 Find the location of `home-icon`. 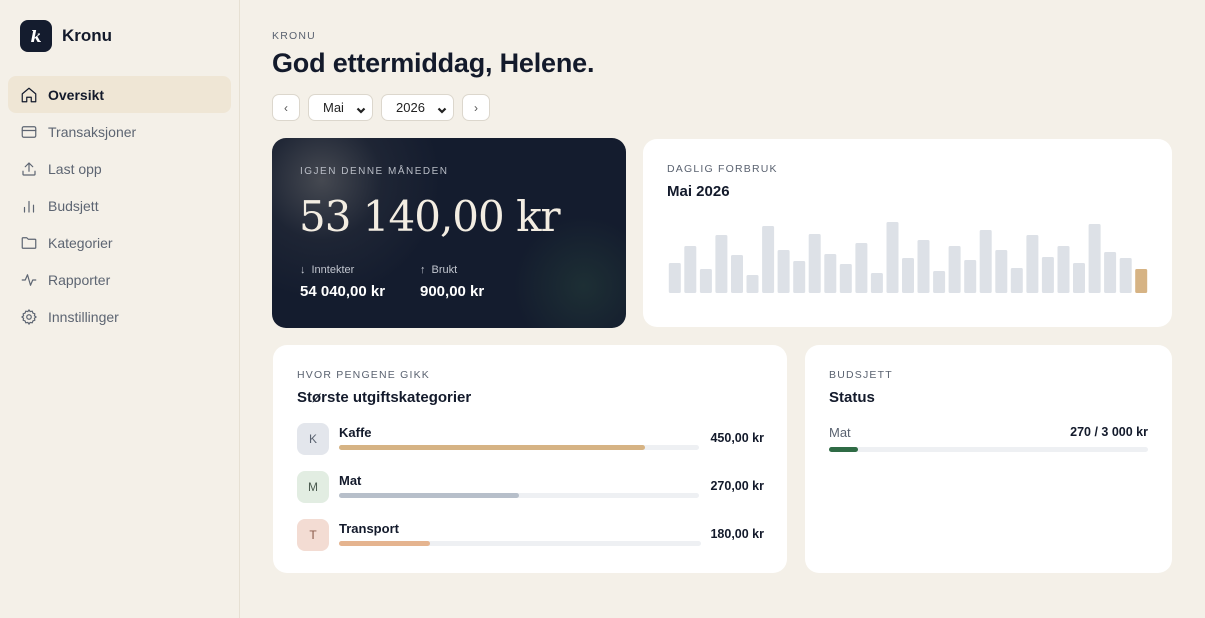

home-icon is located at coordinates (29, 95).